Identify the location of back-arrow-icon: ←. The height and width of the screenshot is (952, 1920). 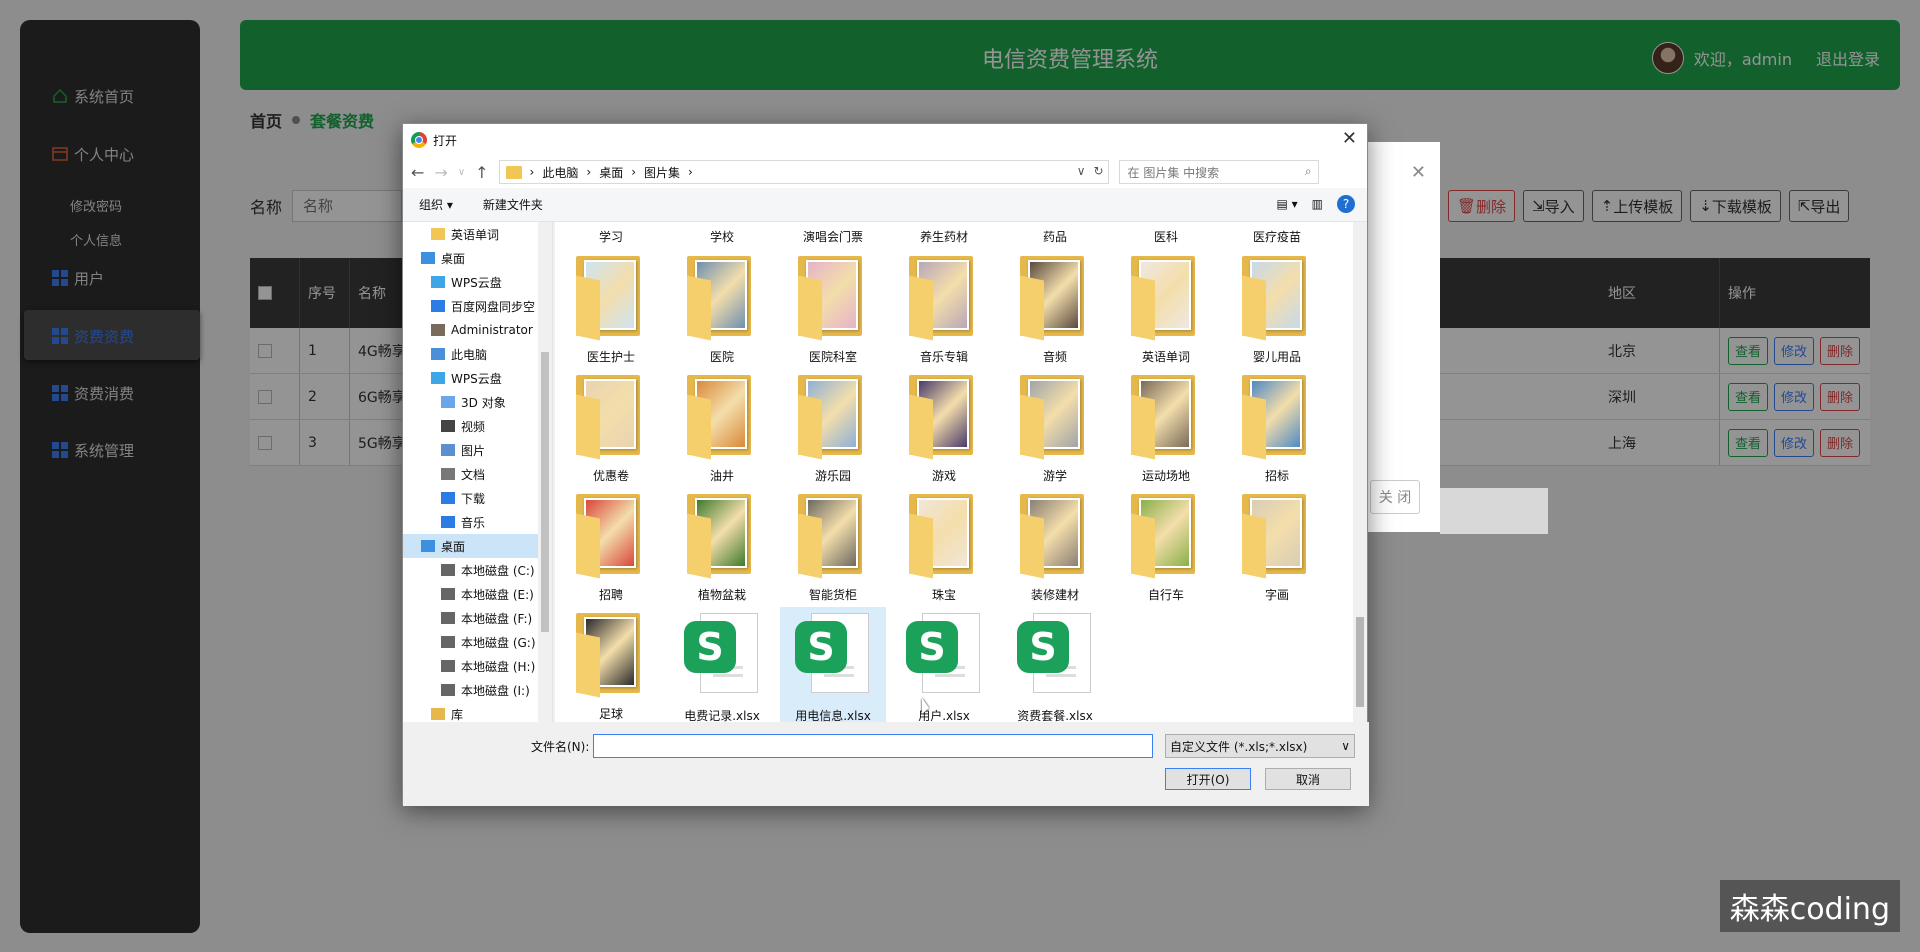
(417, 172).